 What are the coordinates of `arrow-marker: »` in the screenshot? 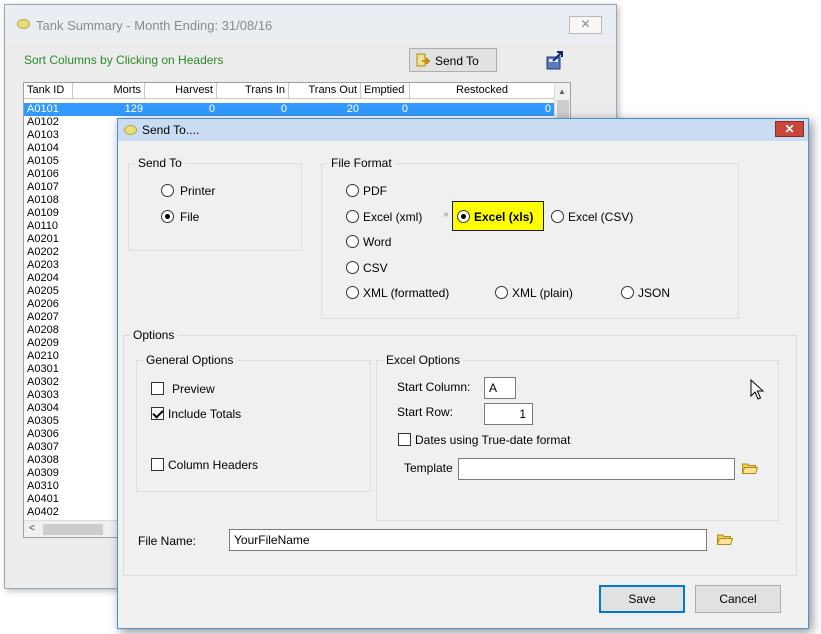 It's located at (446, 214).